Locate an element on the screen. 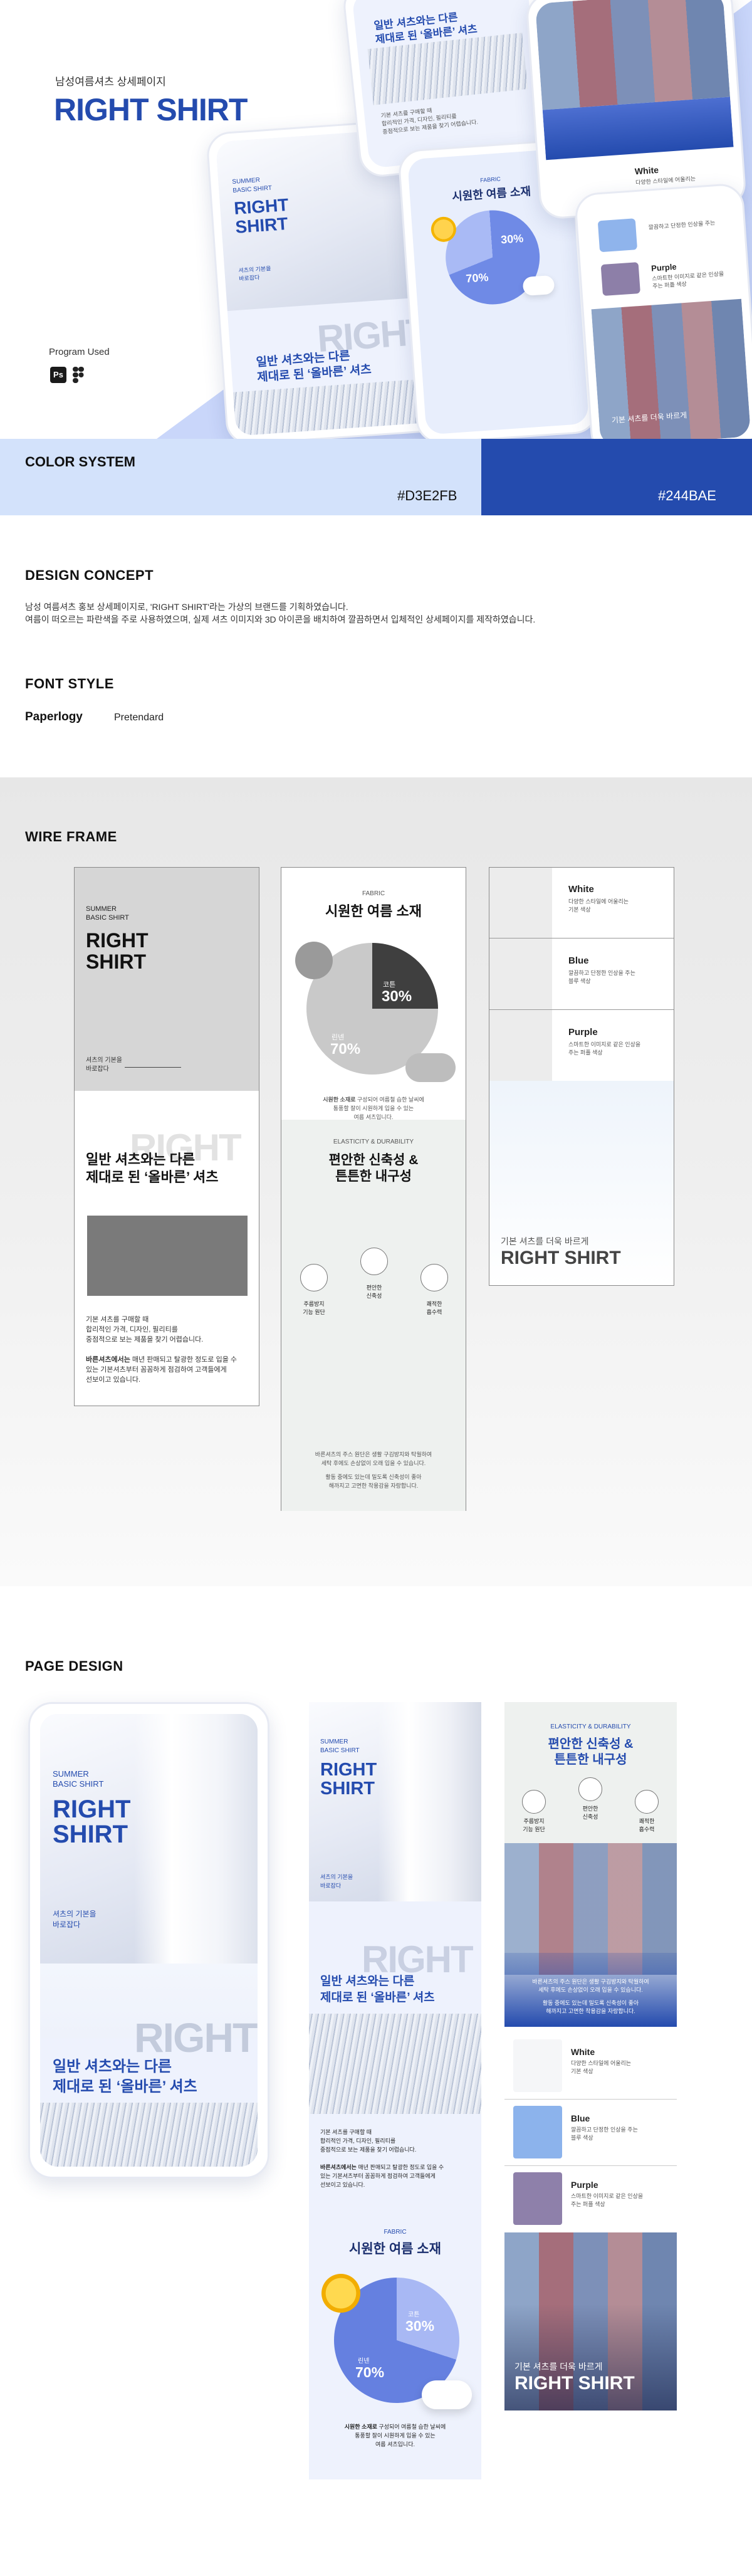 The width and height of the screenshot is (752, 2576). pd1-right: RIGHT is located at coordinates (349, 1770).